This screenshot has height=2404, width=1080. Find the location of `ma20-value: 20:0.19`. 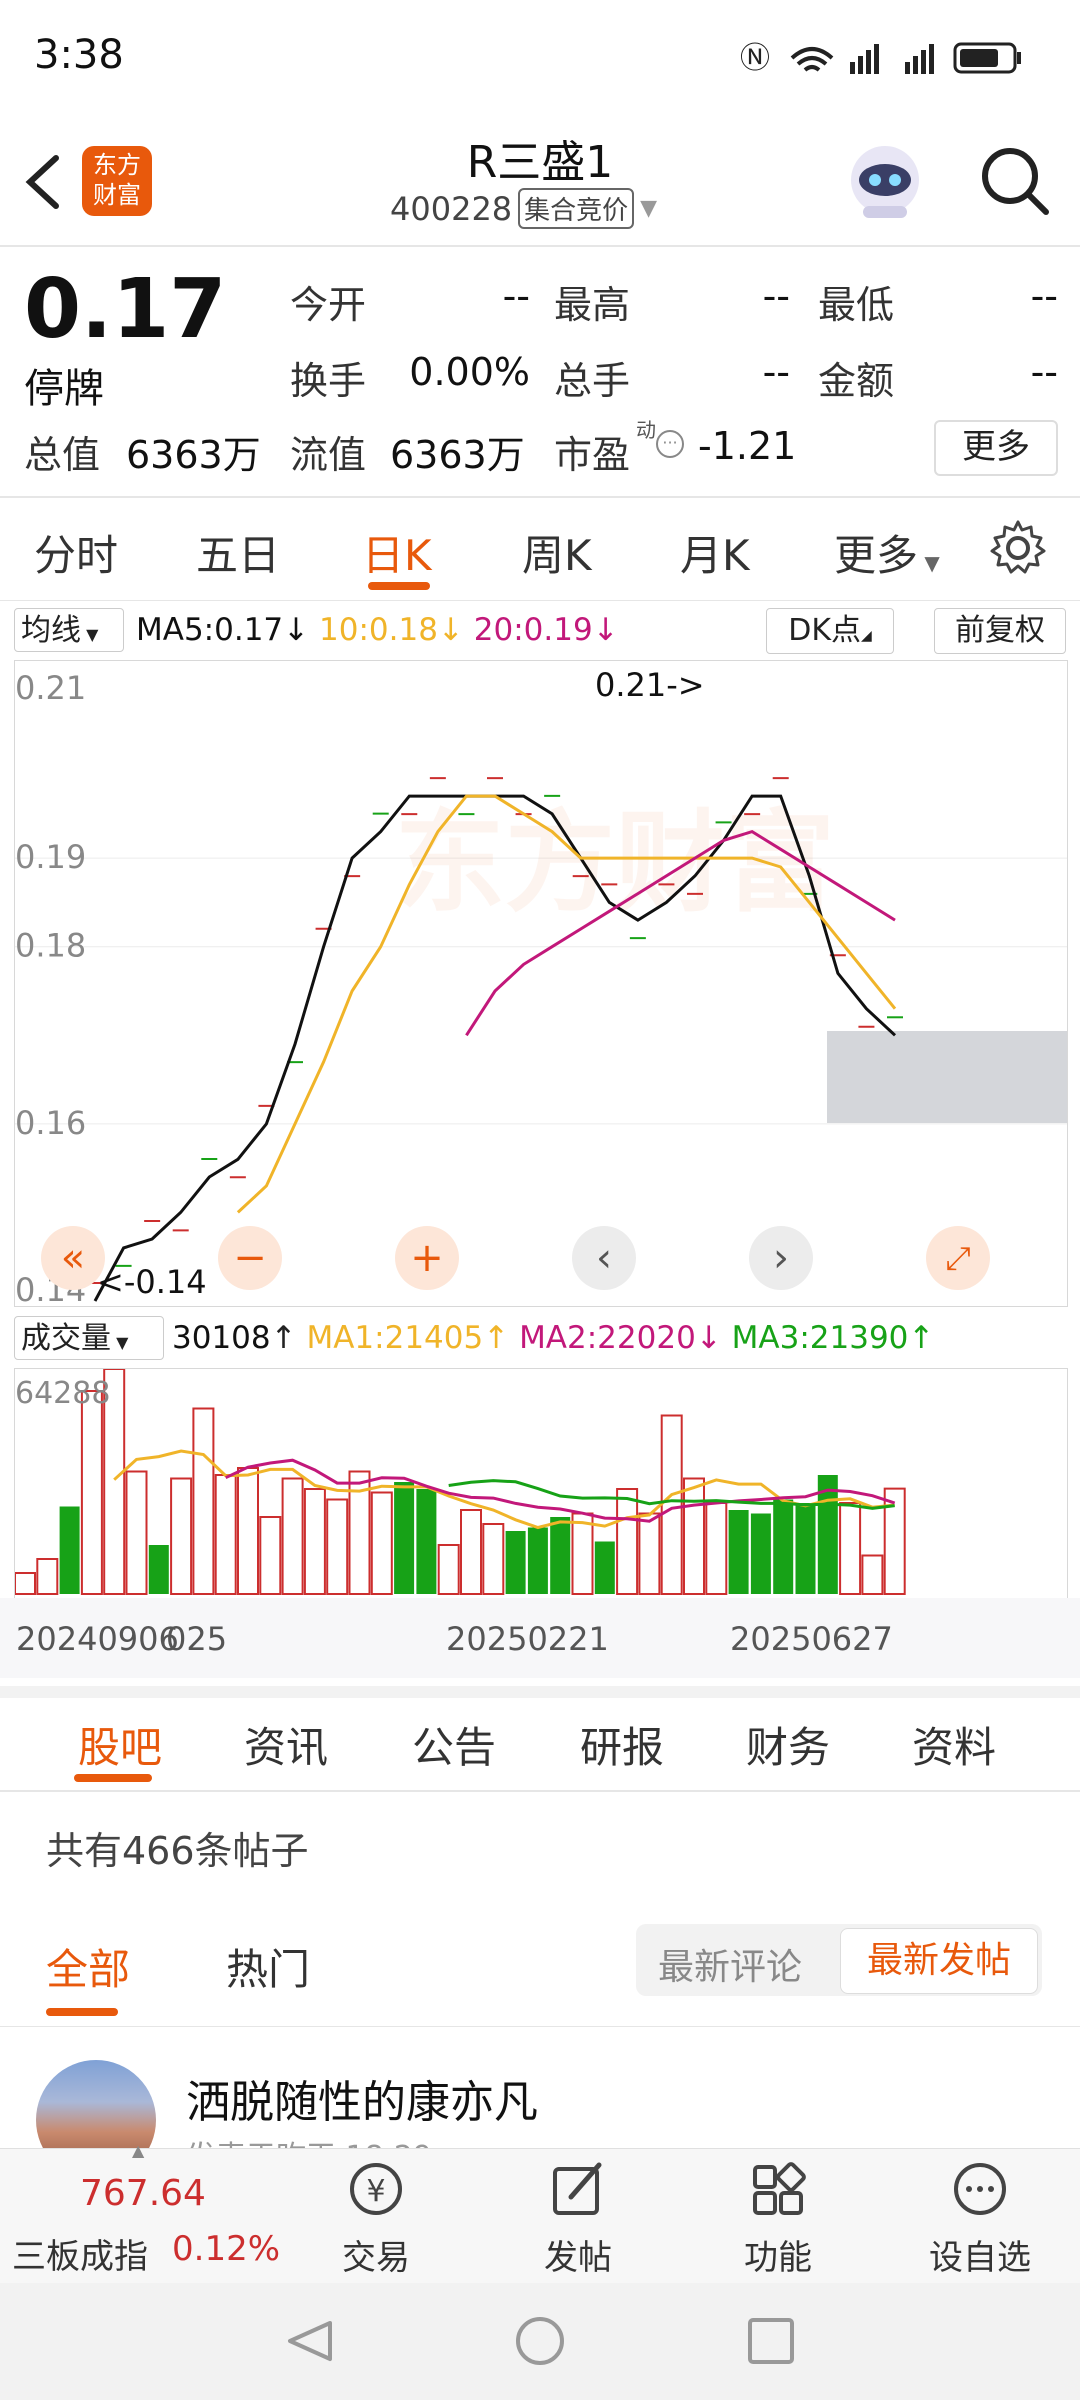

ma20-value: 20:0.19 is located at coordinates (533, 630).